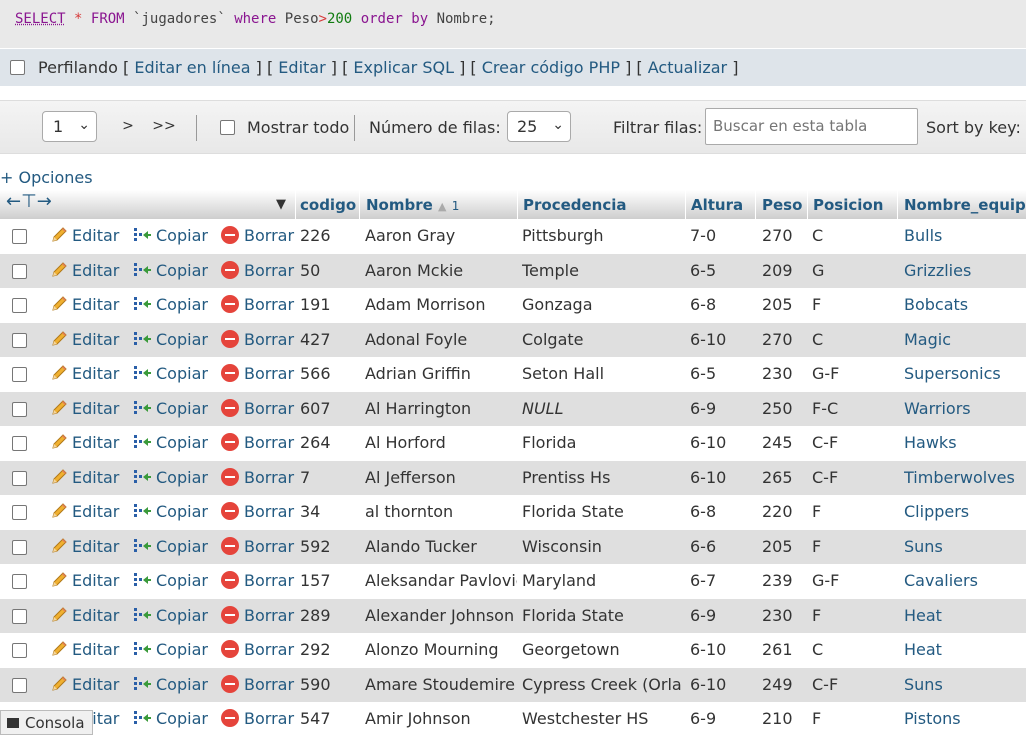 The image size is (1026, 736). What do you see at coordinates (959, 477) in the screenshot?
I see `cell-nombre-equipo: Timberwolves` at bounding box center [959, 477].